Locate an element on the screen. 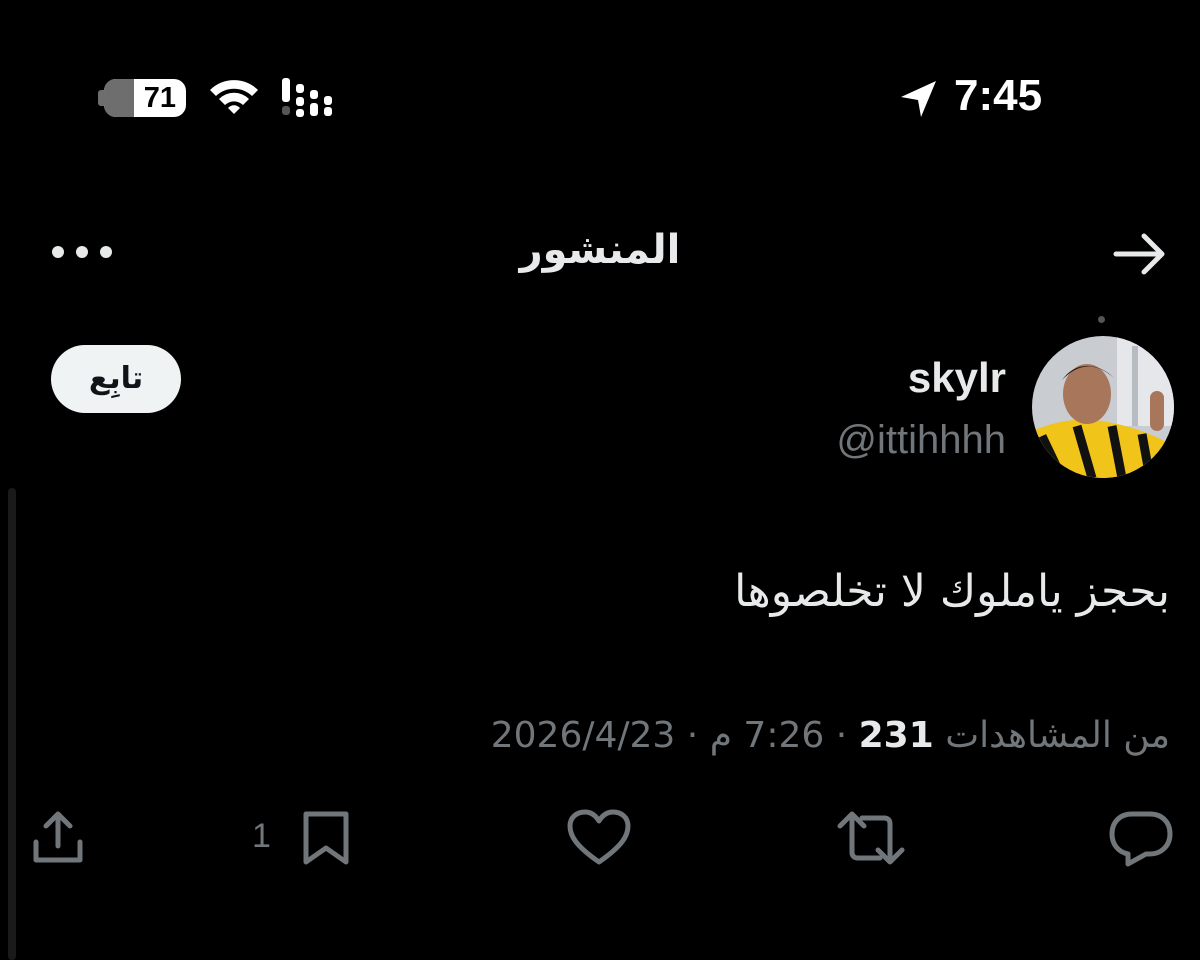 Image resolution: width=1200 pixels, height=960 pixels. scrollbar is located at coordinates (12, 724).